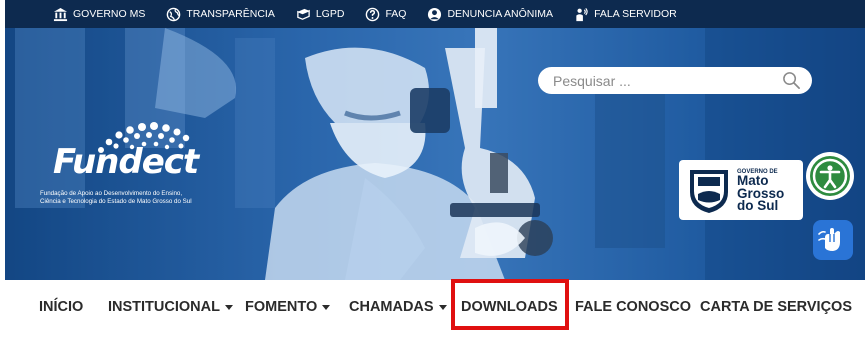 The height and width of the screenshot is (347, 865). I want to click on top-link-governo-ms: GOVERNO MS, so click(99, 14).